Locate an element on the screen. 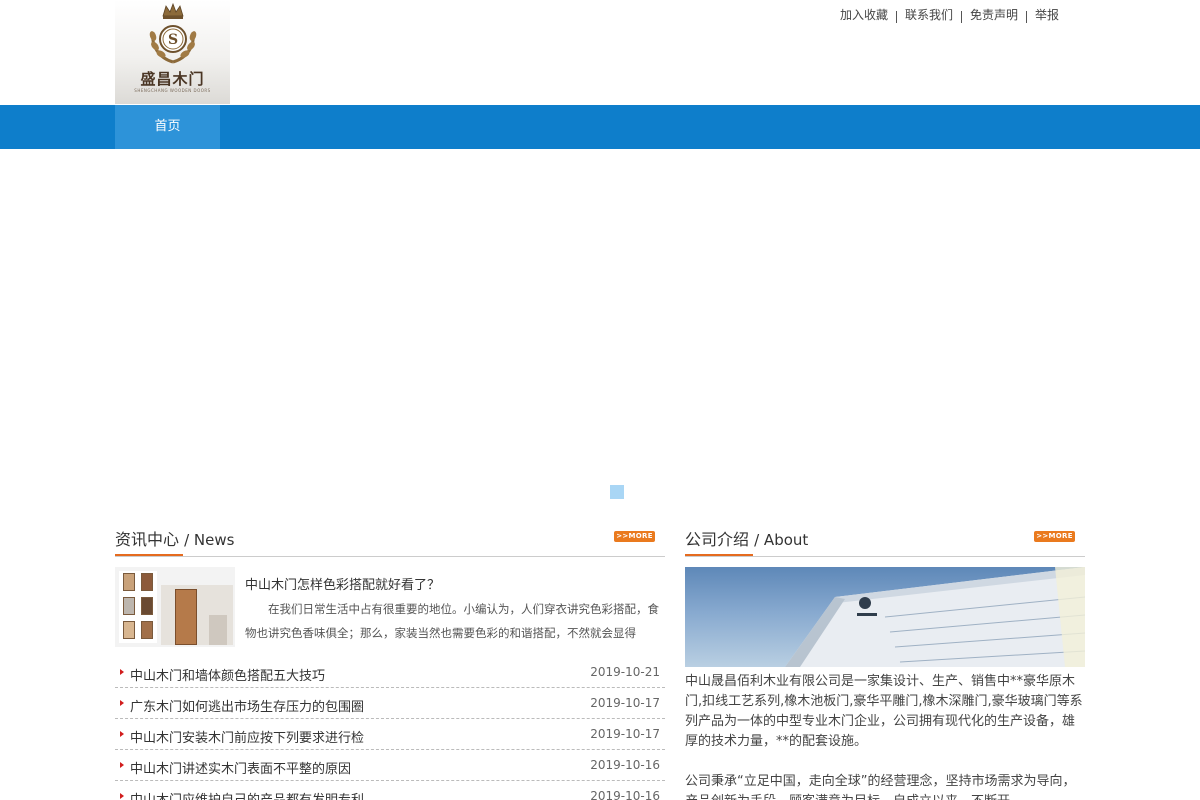 This screenshot has width=1200, height=800. disclaimer-link: 免责声明 is located at coordinates (994, 15).